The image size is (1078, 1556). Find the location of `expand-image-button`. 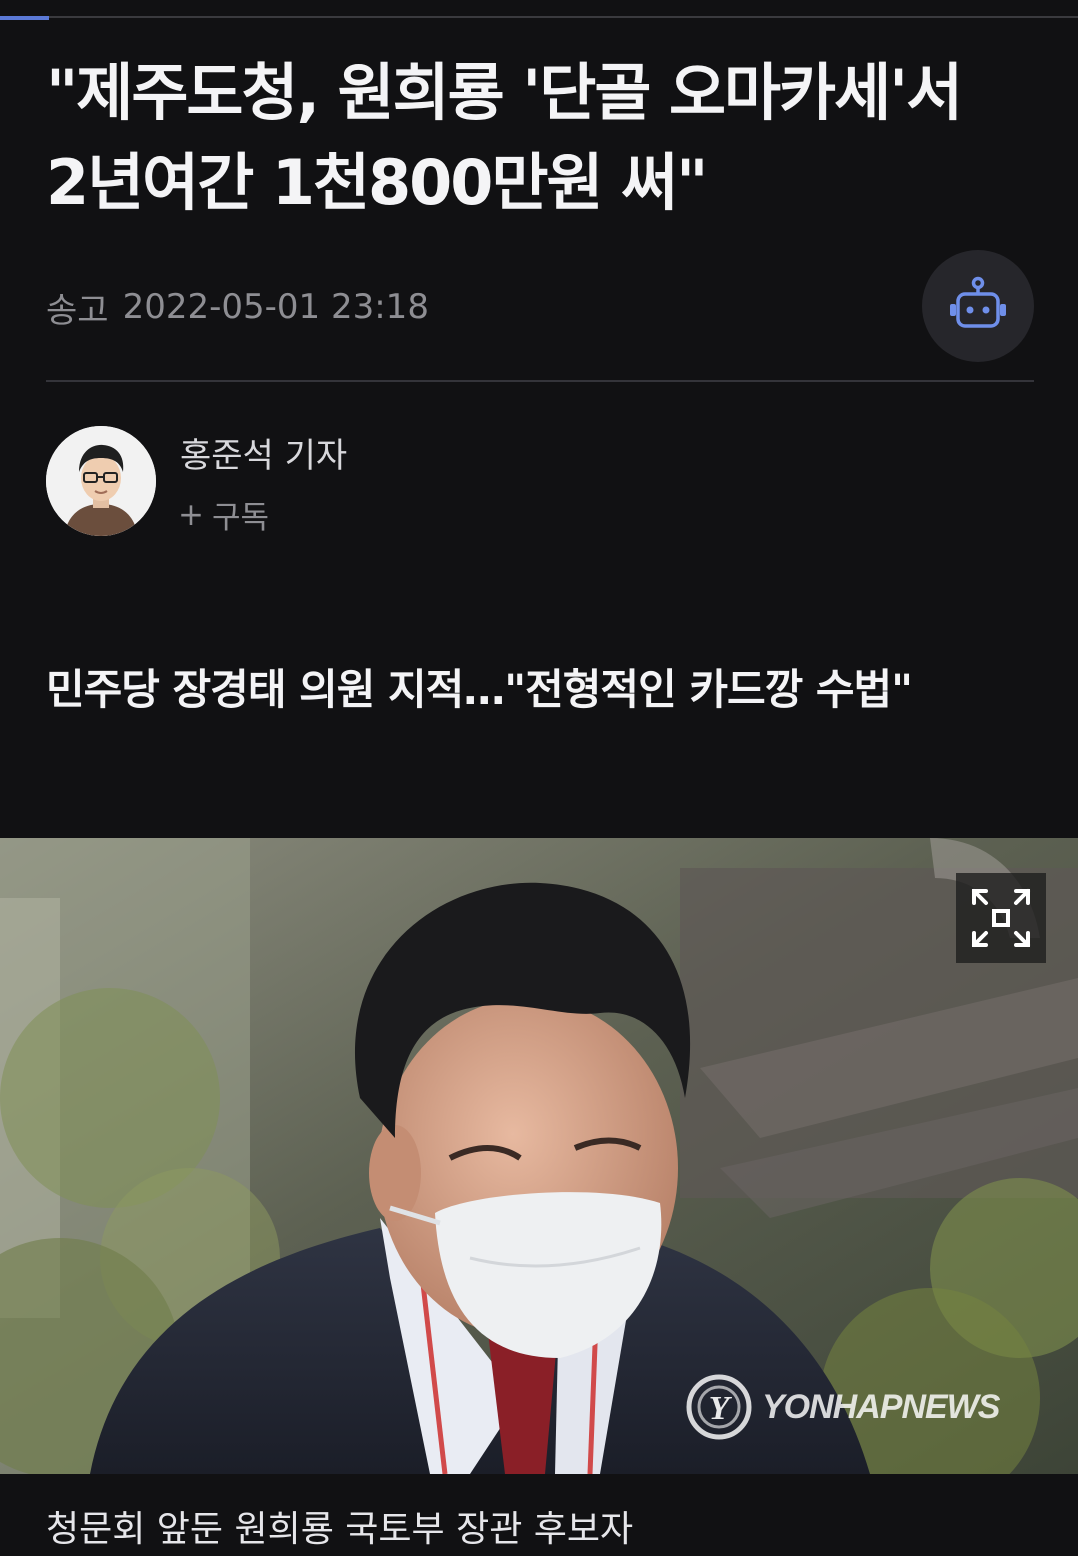

expand-image-button is located at coordinates (1001, 918).